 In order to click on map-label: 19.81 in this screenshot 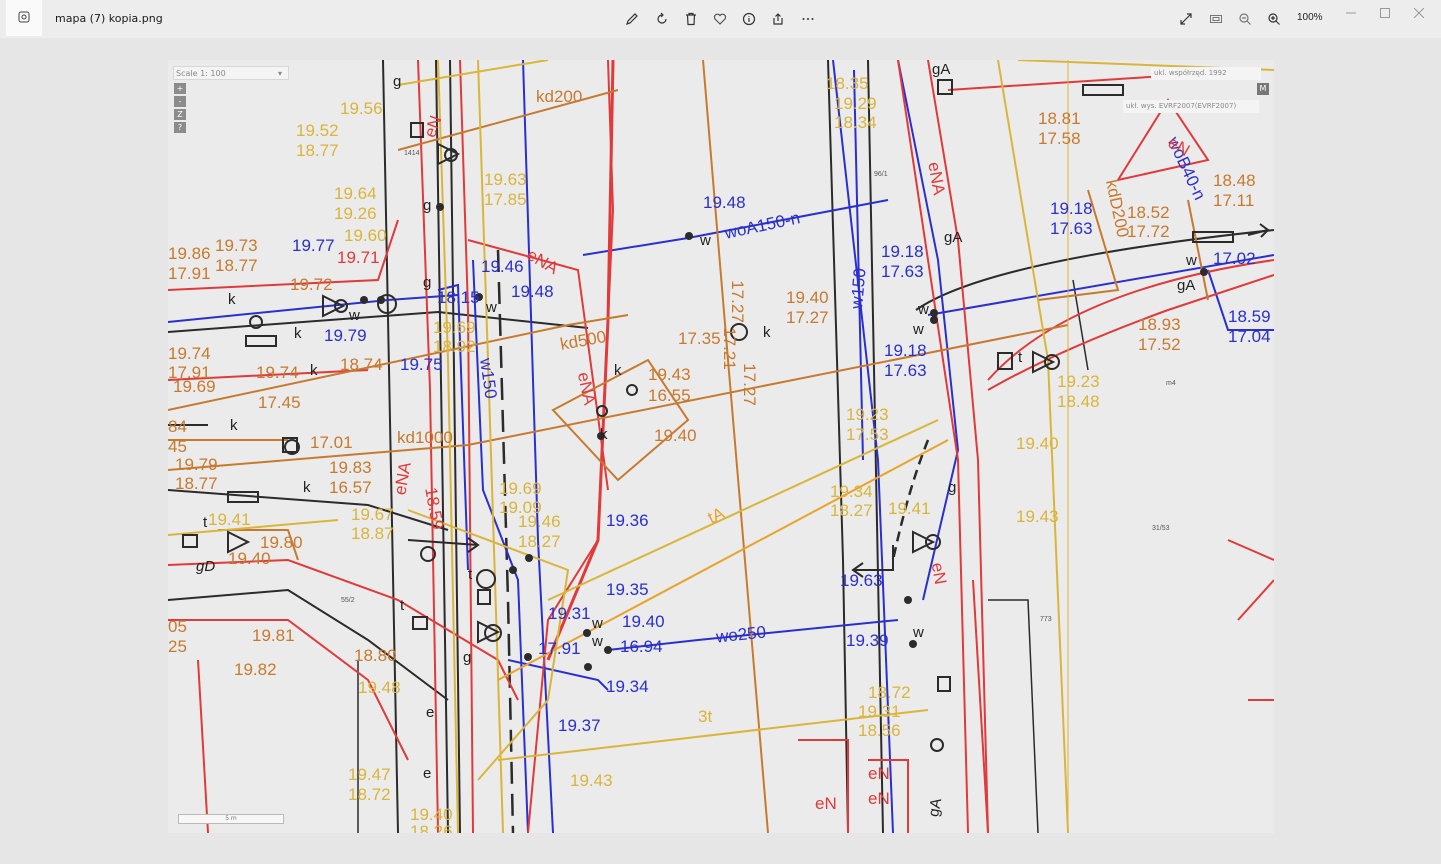, I will do `click(273, 635)`.